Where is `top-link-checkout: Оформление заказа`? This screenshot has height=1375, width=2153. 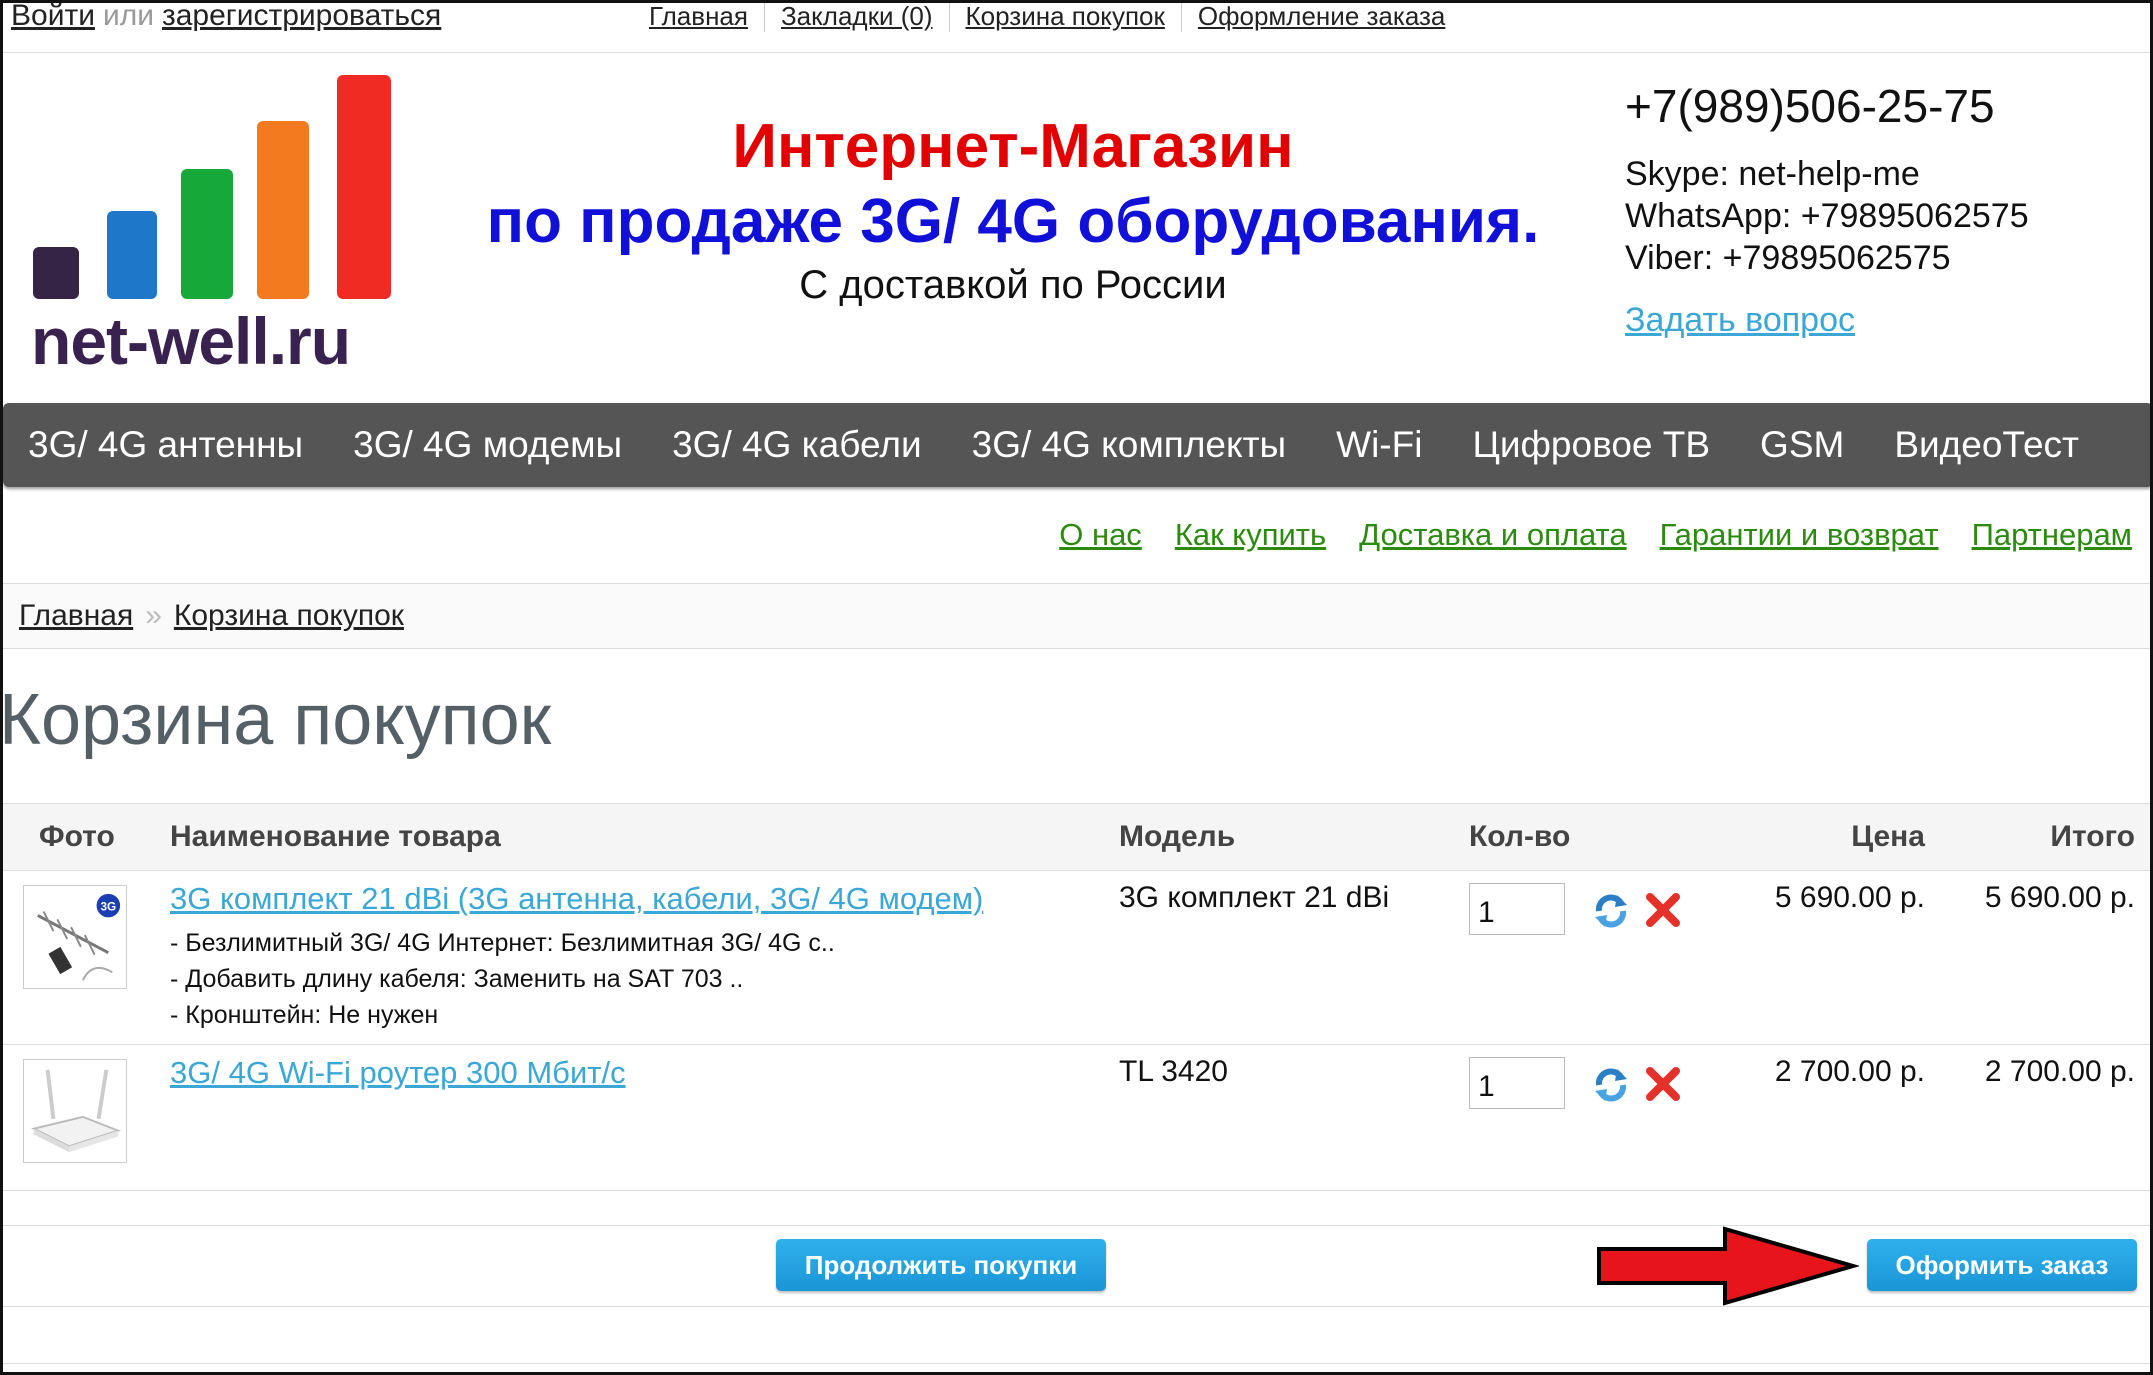 top-link-checkout: Оформление заказа is located at coordinates (1320, 17).